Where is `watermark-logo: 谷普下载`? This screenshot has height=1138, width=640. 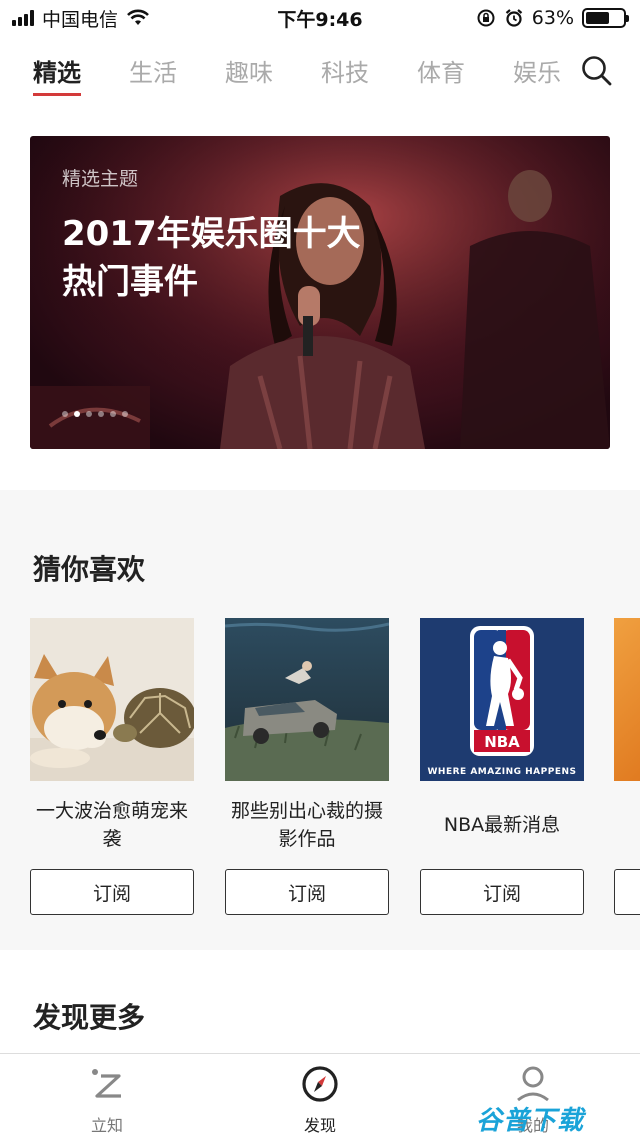
watermark-logo: 谷普下载 is located at coordinates (529, 1121).